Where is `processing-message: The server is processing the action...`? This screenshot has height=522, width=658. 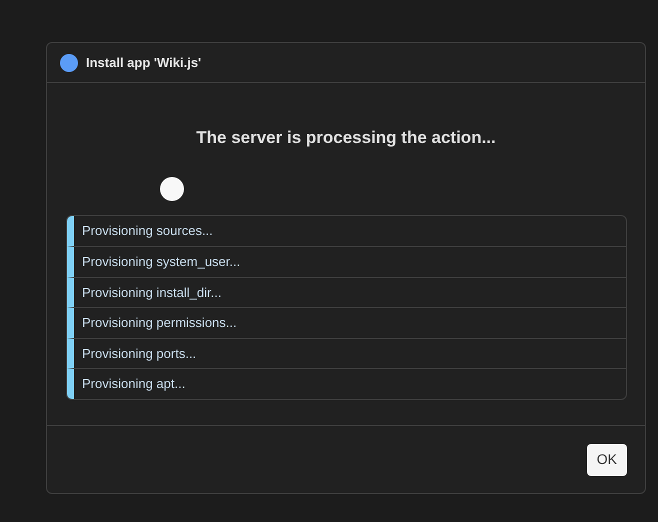 processing-message: The server is processing the action... is located at coordinates (346, 138).